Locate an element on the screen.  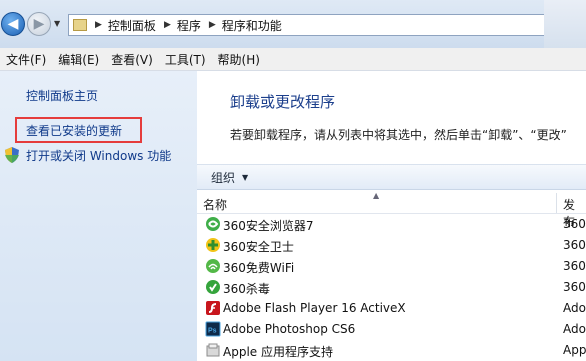
menu-help: 帮助(H) is located at coordinates (239, 59).